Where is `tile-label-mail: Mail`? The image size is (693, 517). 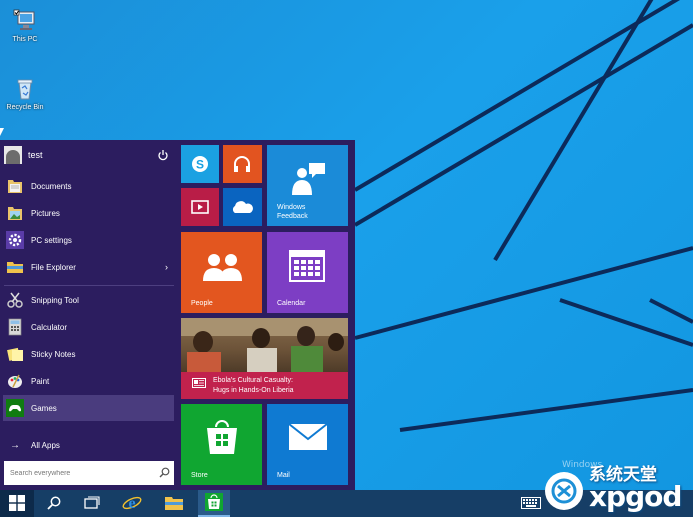 tile-label-mail: Mail is located at coordinates (283, 475).